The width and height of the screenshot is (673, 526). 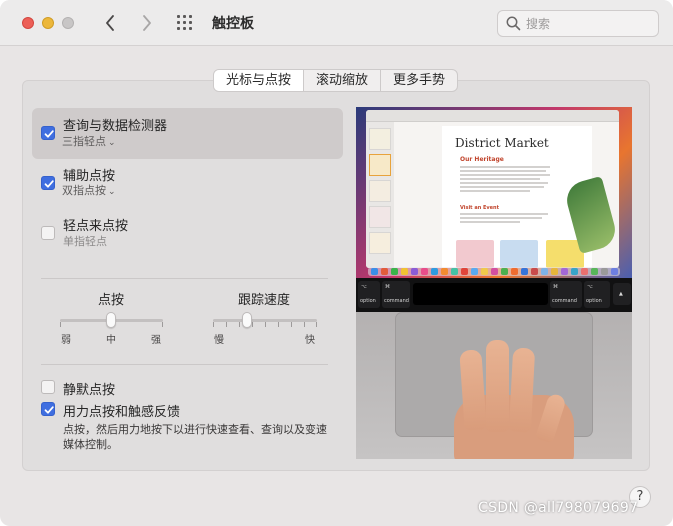 I want to click on search-icon, so click(x=513, y=23).